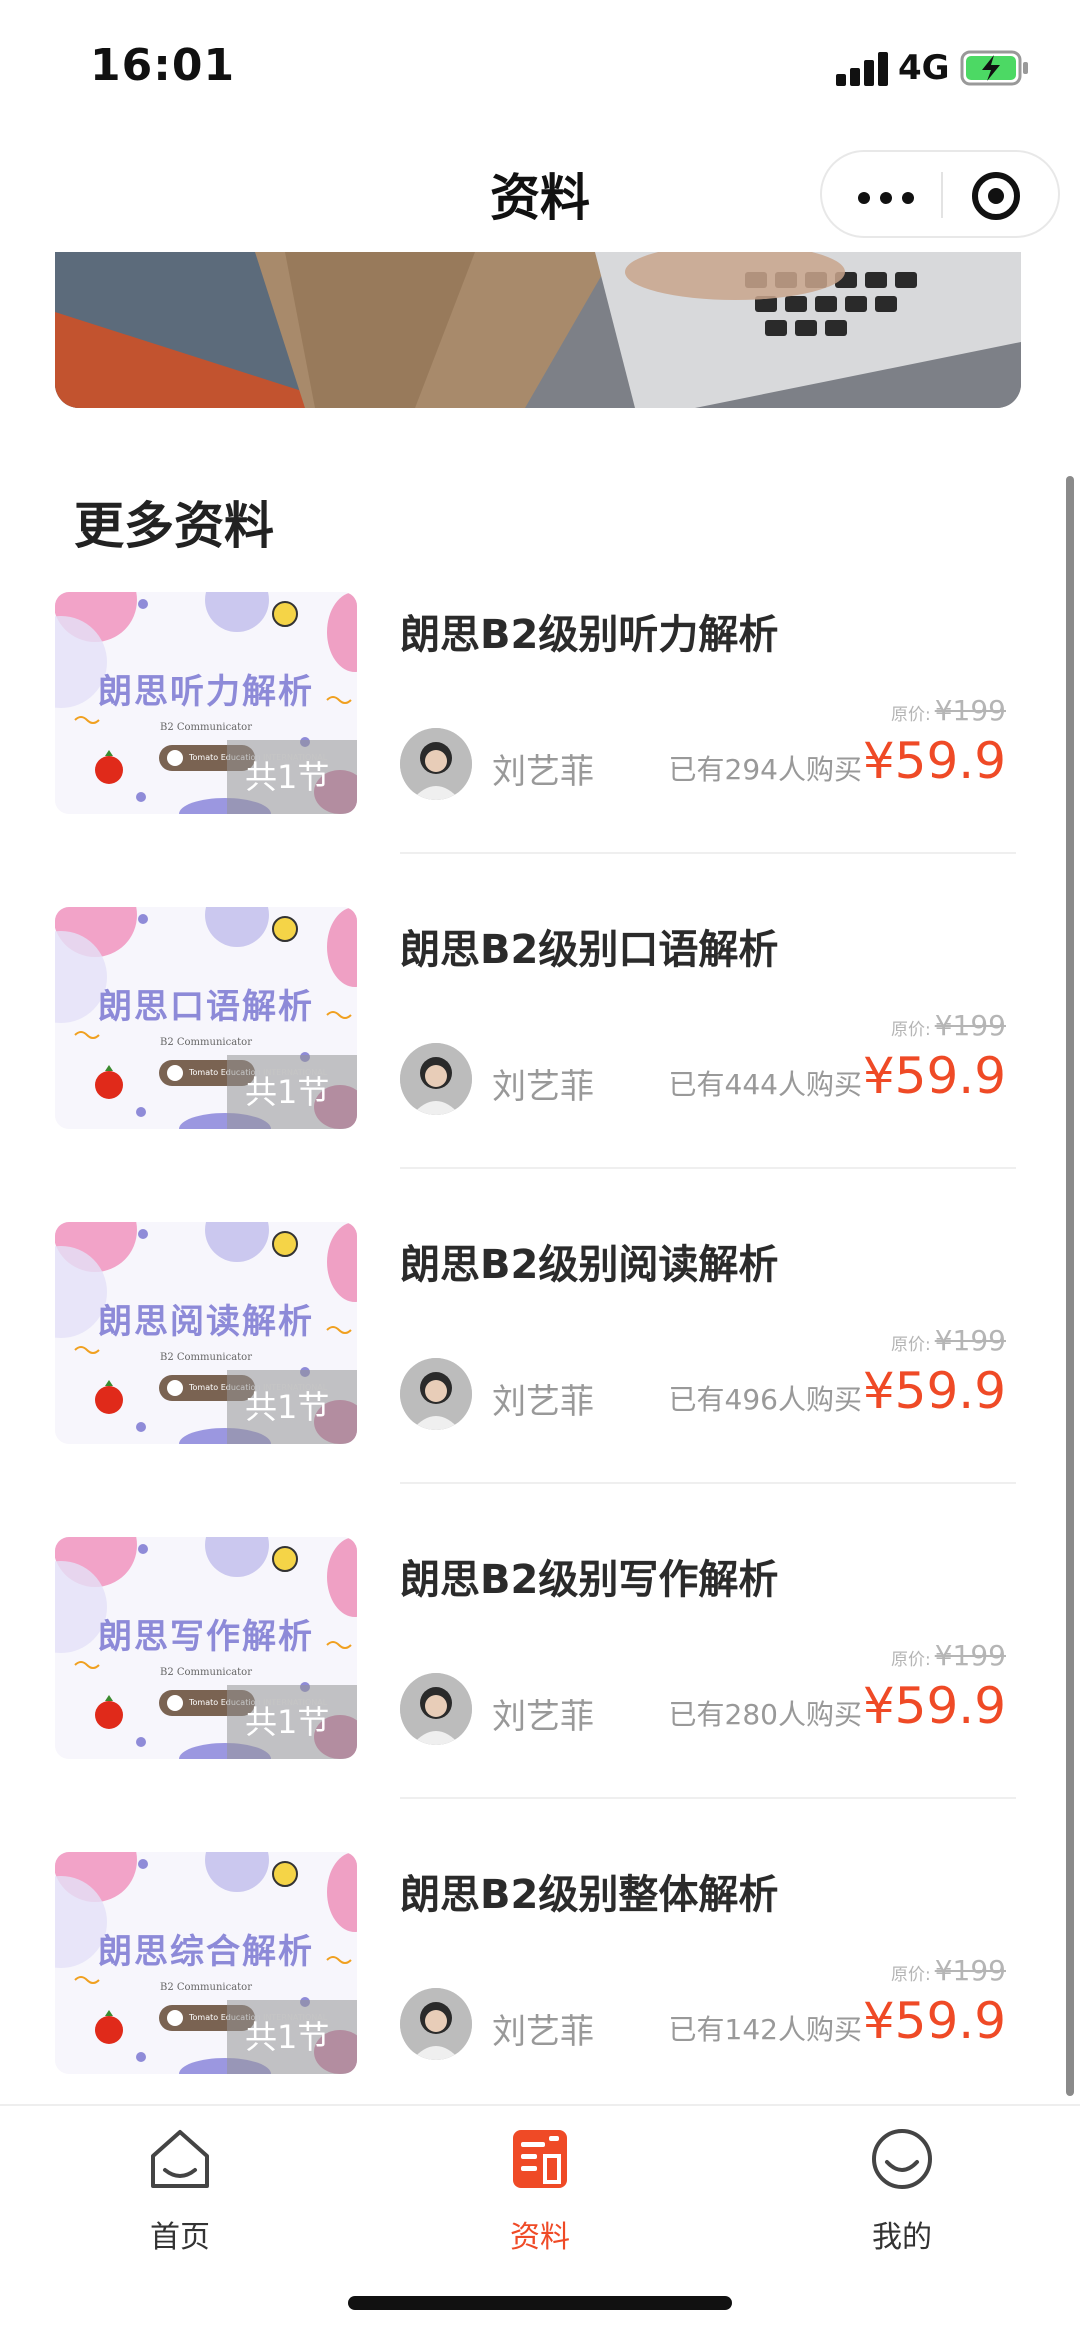 The width and height of the screenshot is (1080, 2337). Describe the element at coordinates (540, 191) in the screenshot. I see `nav-bar: 资料` at that location.